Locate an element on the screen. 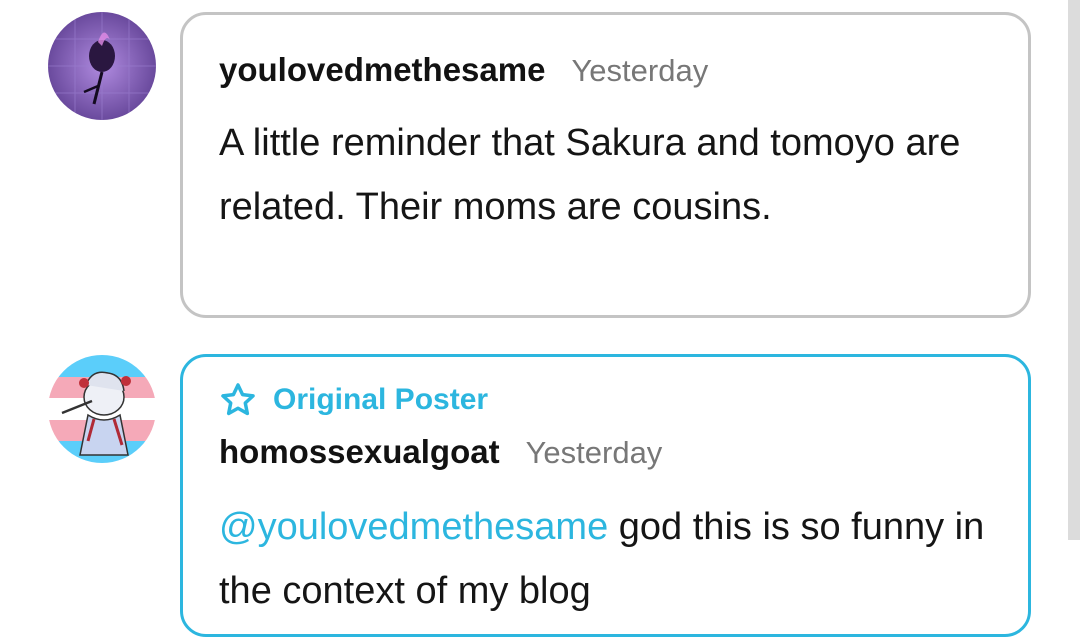 The width and height of the screenshot is (1080, 642). scrollbar is located at coordinates (1074, 270).